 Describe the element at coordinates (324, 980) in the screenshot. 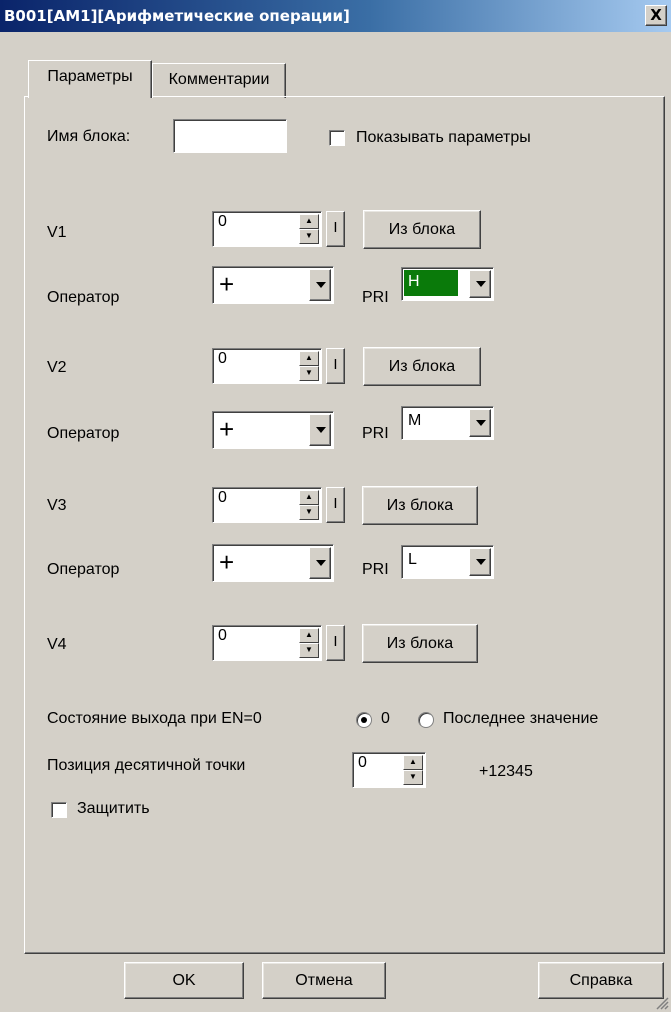

I see `cancel-button: Отмена` at that location.